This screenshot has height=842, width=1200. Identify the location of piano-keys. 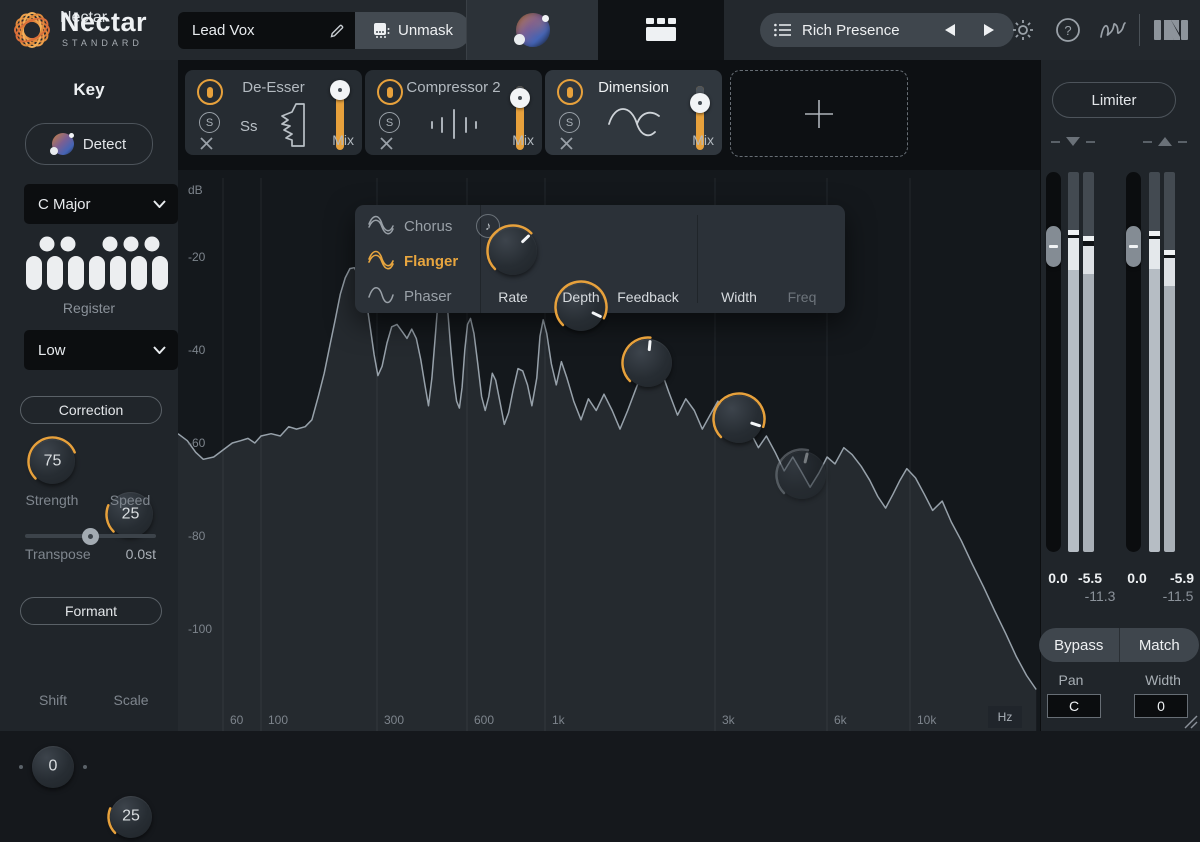
(89, 266).